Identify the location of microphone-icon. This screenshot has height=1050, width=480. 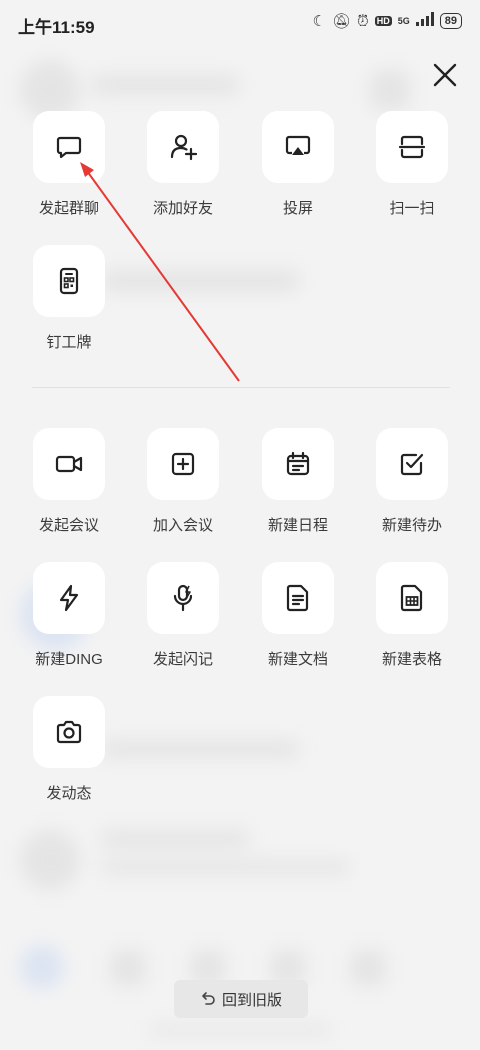
(183, 598).